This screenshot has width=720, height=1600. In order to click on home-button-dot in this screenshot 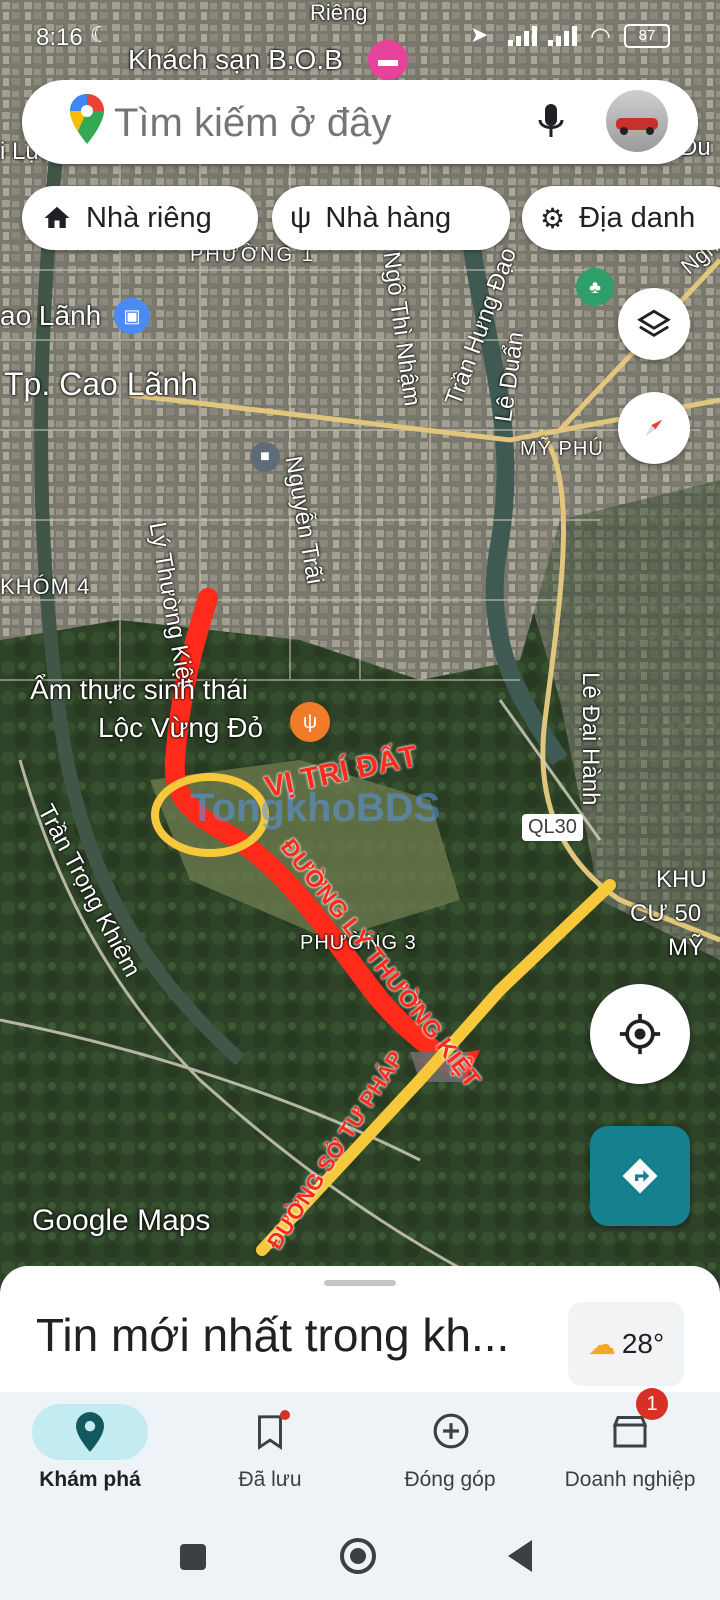, I will do `click(358, 1556)`.